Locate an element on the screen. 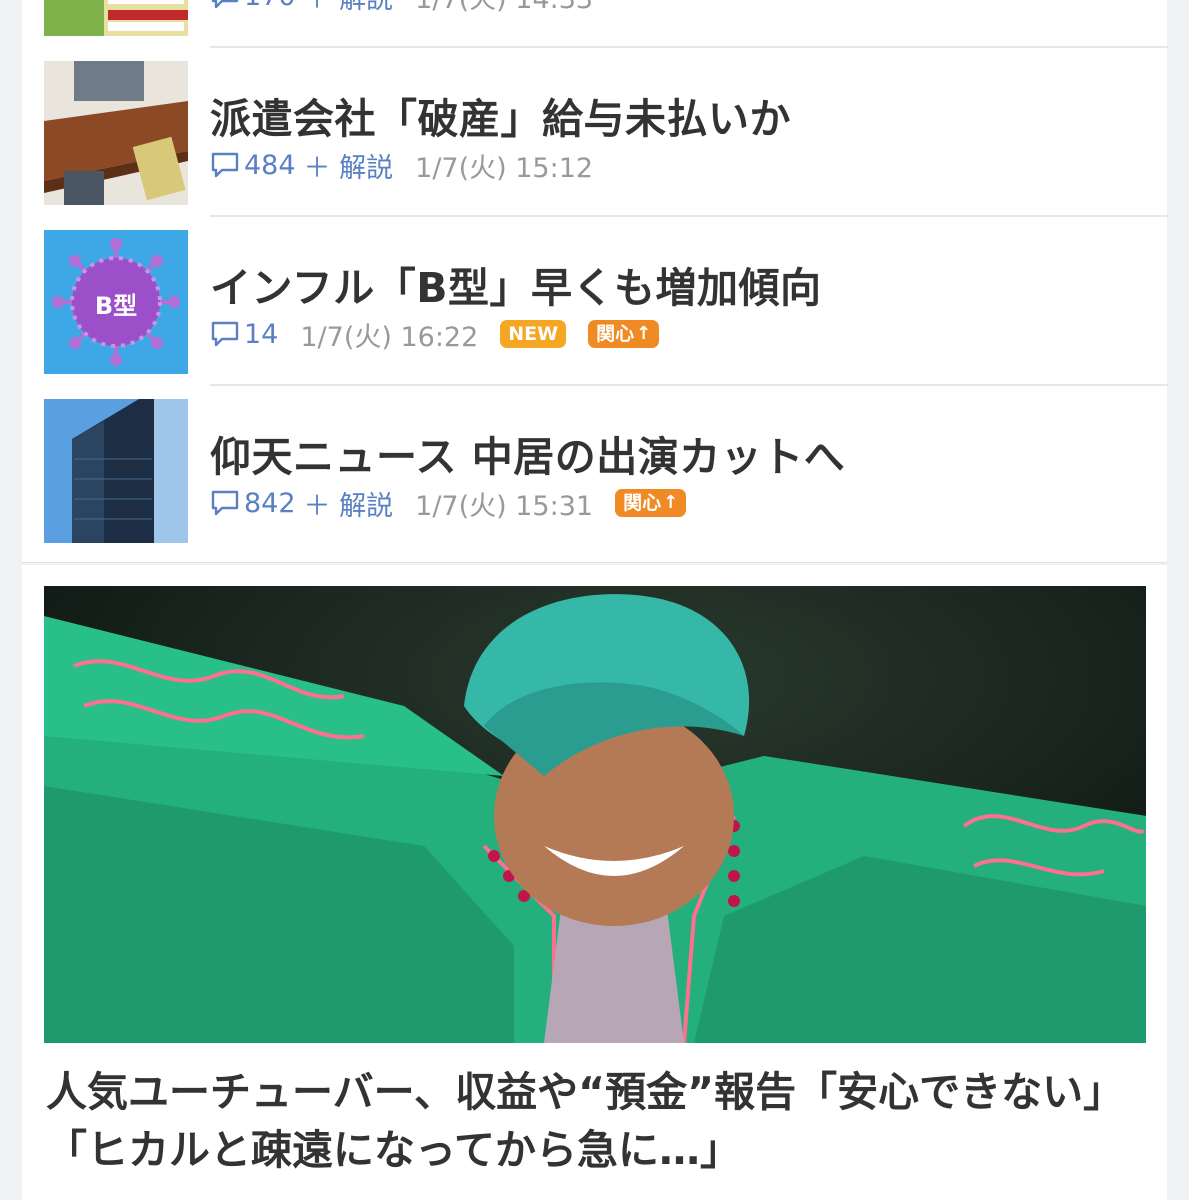 This screenshot has width=1189, height=1200. news-date: 1/7(火) 15:12 is located at coordinates (504, 168).